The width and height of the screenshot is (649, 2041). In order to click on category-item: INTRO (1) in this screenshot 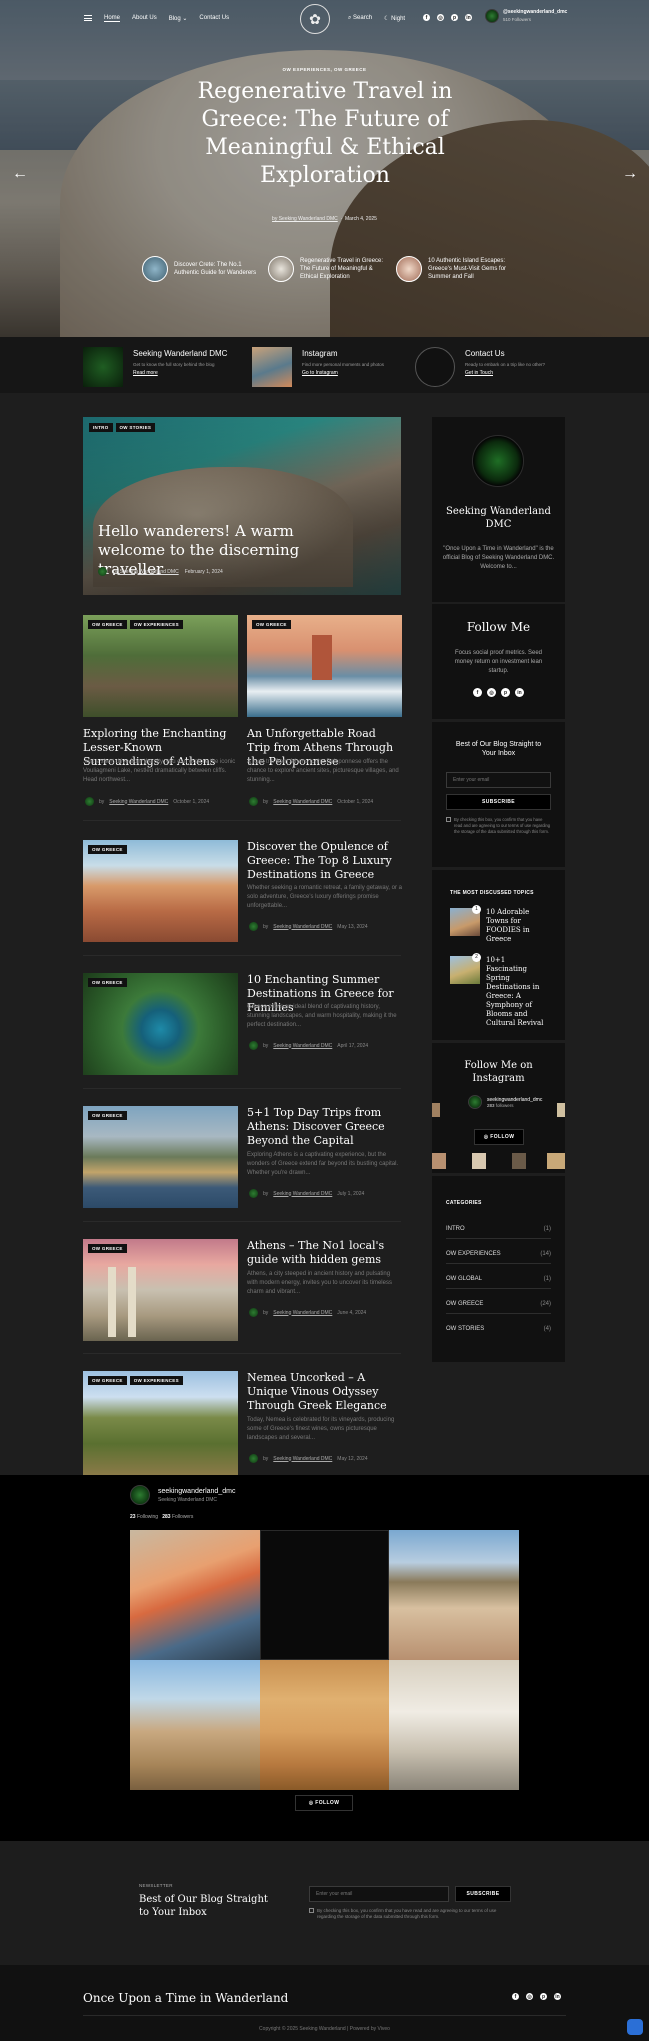, I will do `click(498, 1232)`.